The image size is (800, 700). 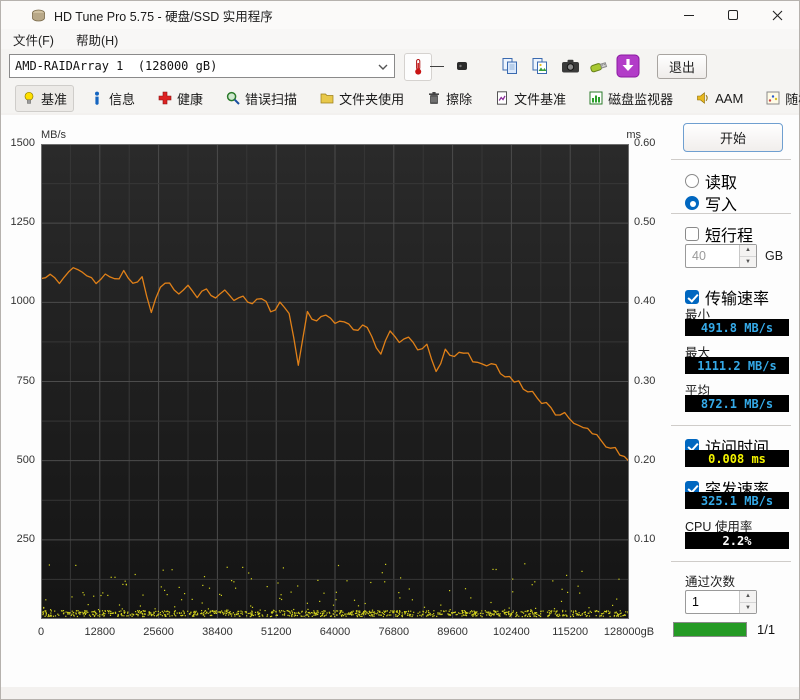 What do you see at coordinates (596, 98) in the screenshot?
I see `bar-monitor-icon` at bounding box center [596, 98].